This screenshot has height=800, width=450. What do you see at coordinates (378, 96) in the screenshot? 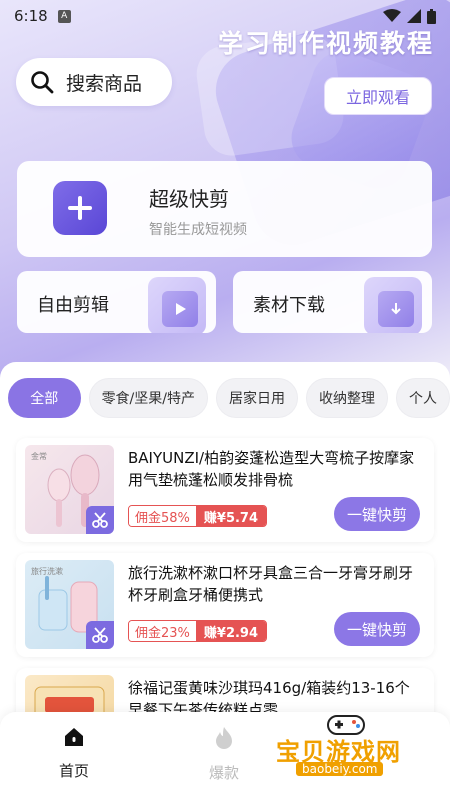
I see `watch-now-button: 立即观看` at bounding box center [378, 96].